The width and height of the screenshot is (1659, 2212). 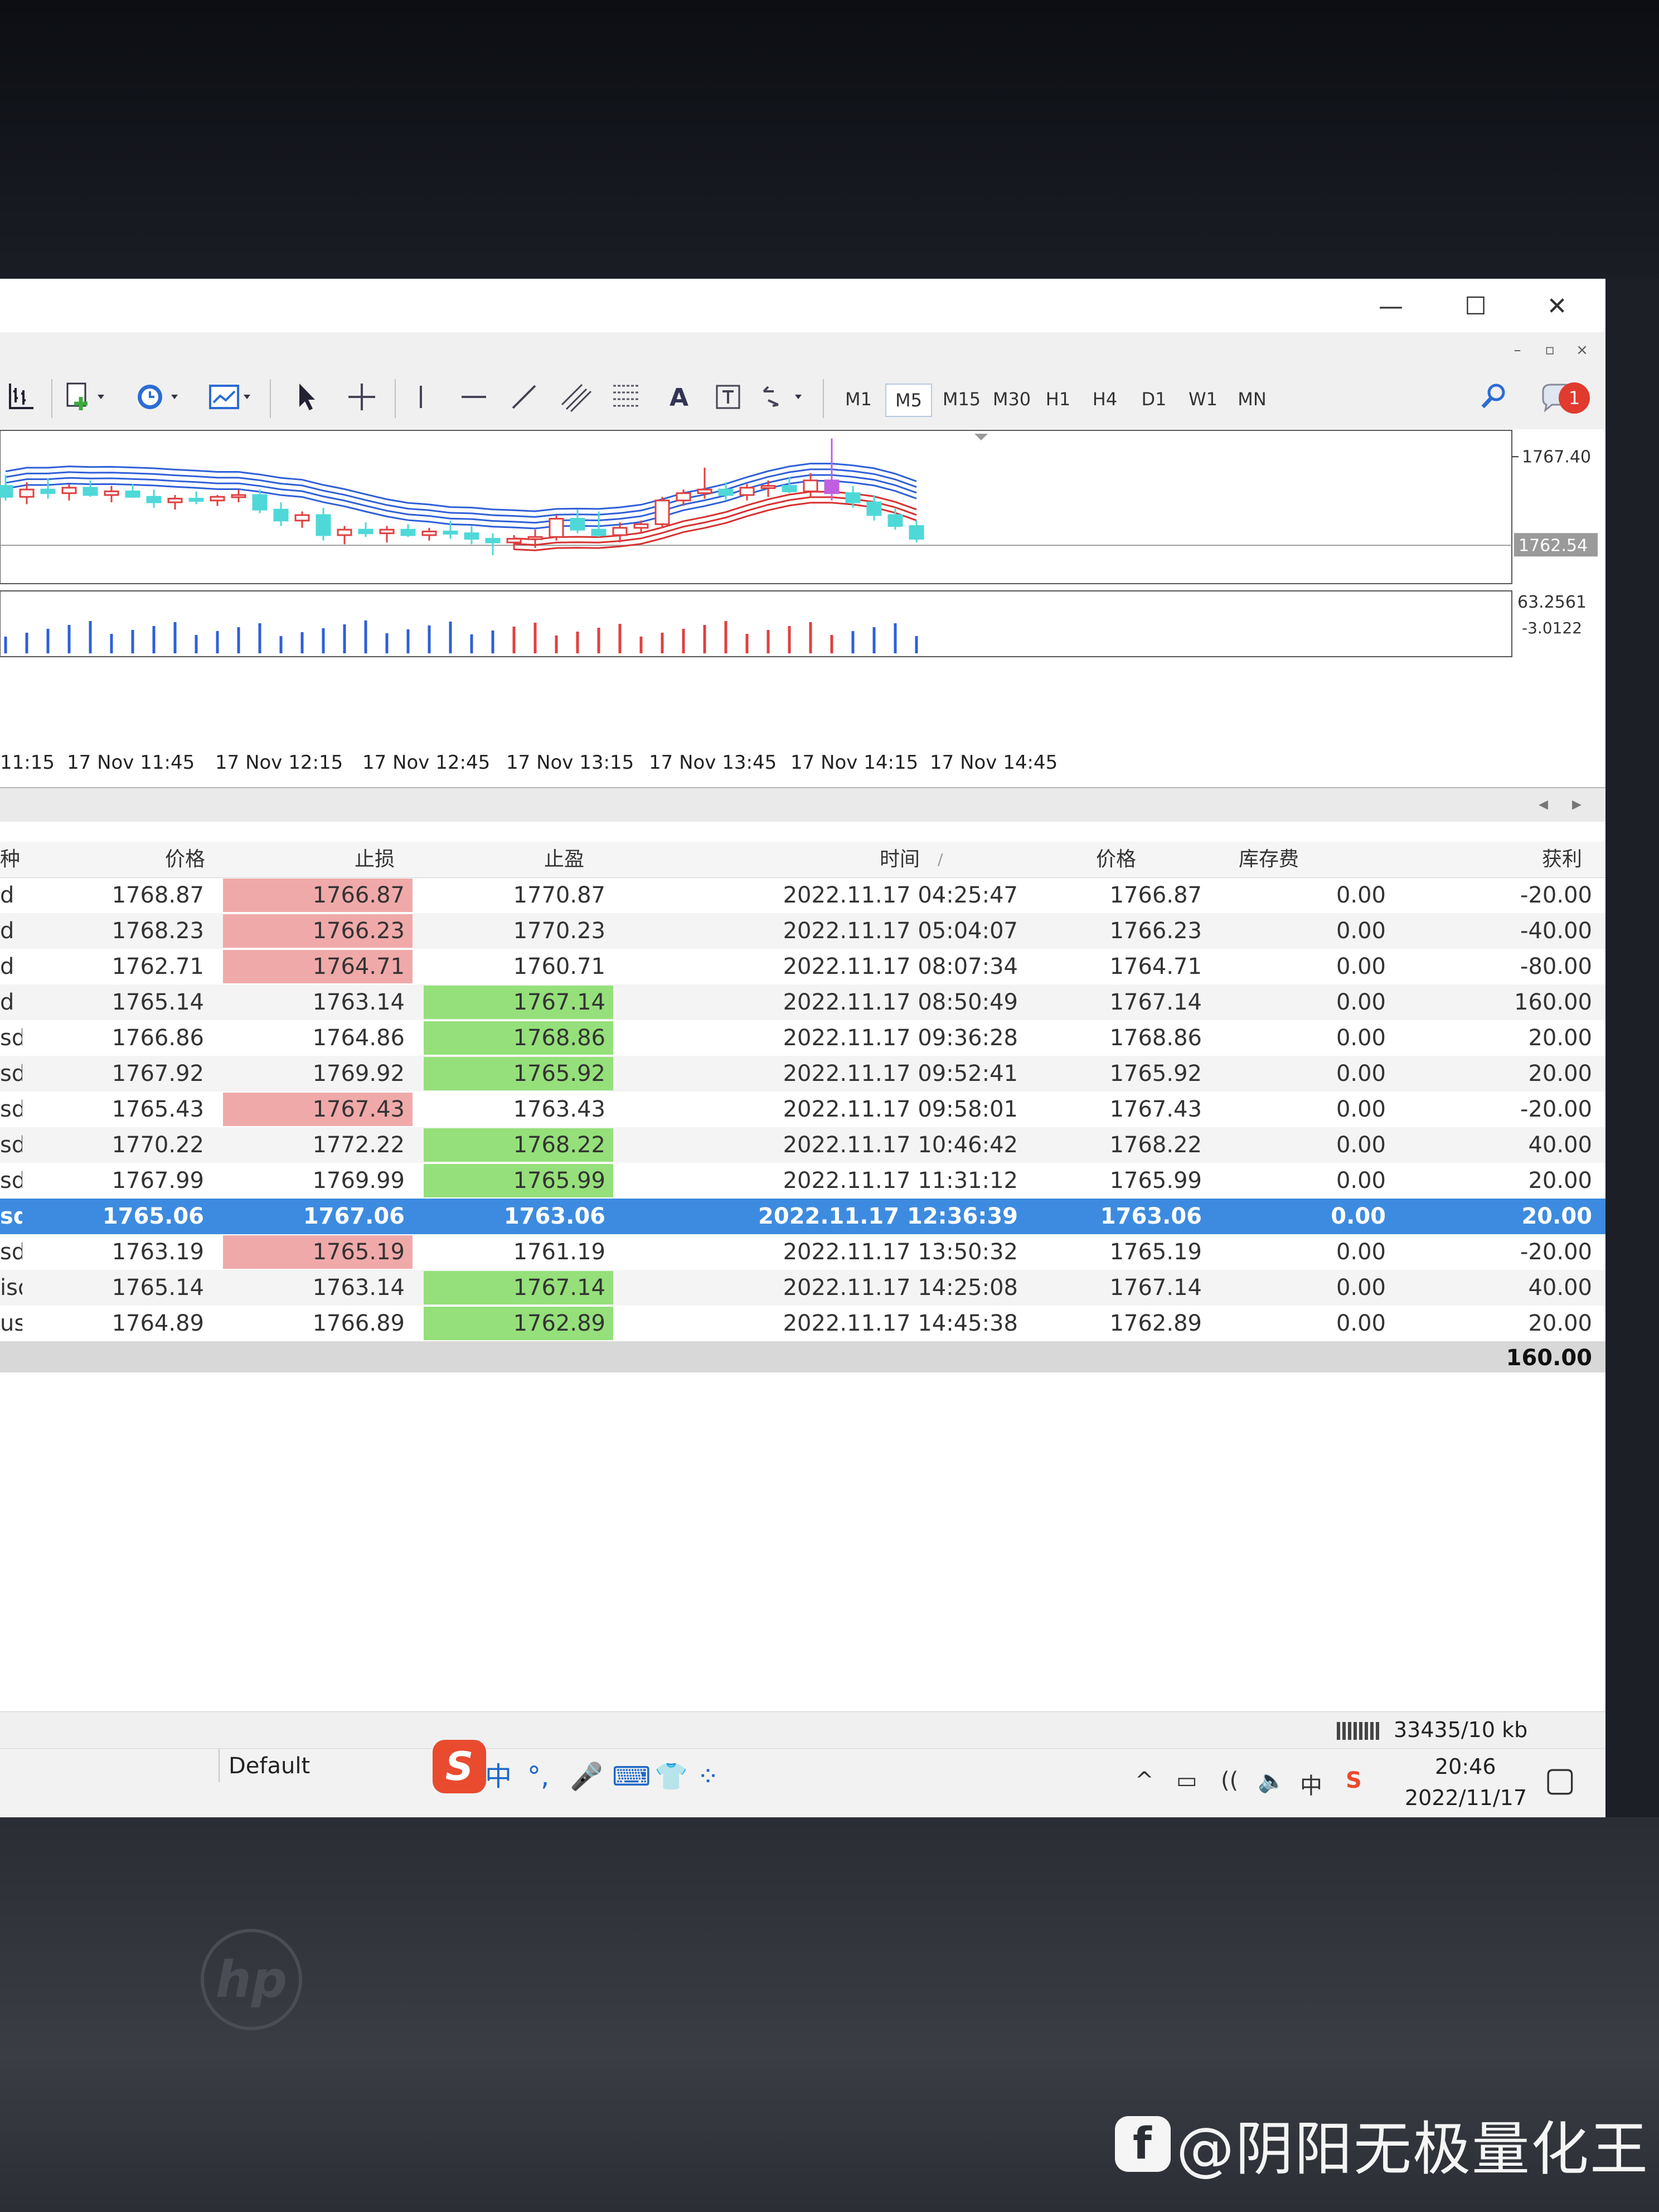 What do you see at coordinates (157, 1288) in the screenshot?
I see `cell-open-price: 1765.14` at bounding box center [157, 1288].